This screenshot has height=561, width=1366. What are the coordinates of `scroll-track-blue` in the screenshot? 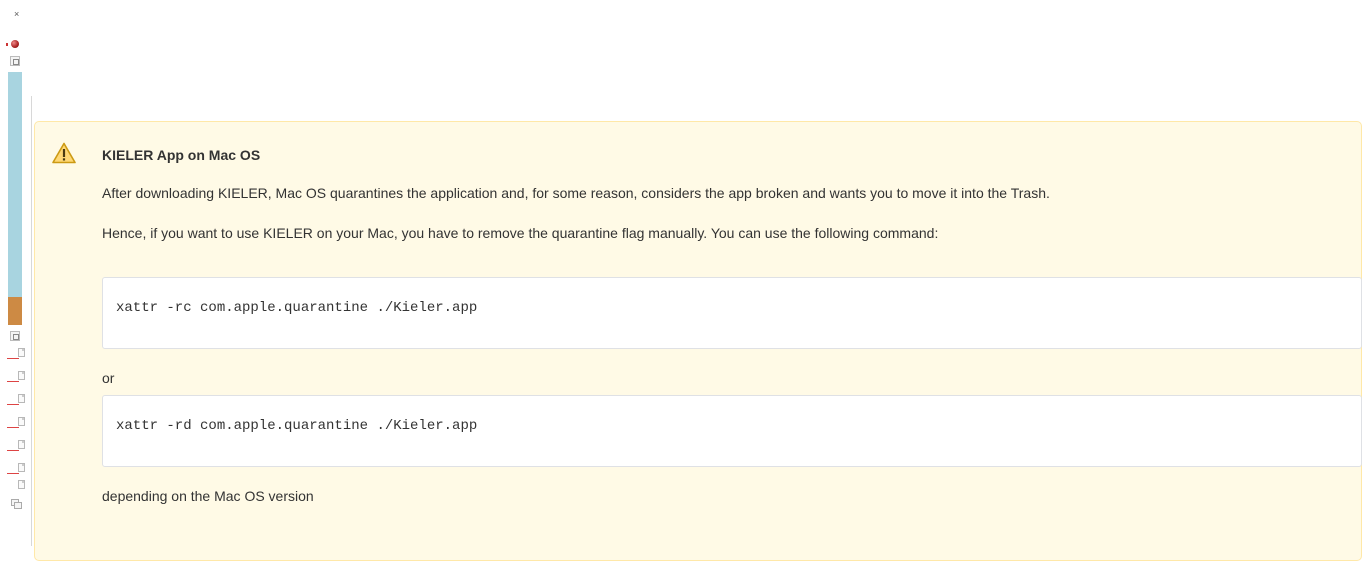 It's located at (15, 184).